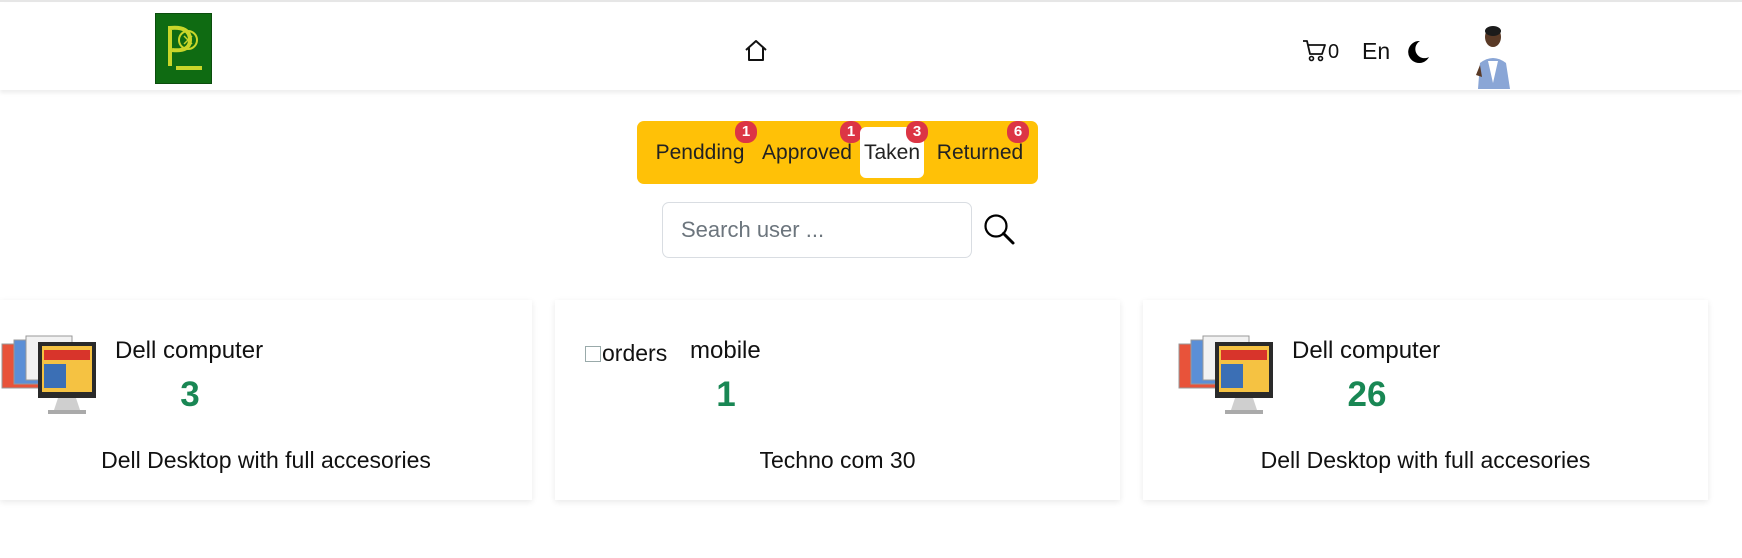 Image resolution: width=1742 pixels, height=558 pixels. I want to click on cart-count: 0, so click(1334, 51).